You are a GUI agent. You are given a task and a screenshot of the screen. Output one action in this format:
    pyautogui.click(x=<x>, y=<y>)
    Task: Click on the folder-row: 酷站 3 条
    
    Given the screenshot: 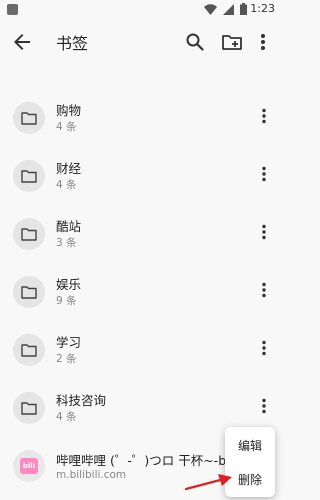 What is the action you would take?
    pyautogui.click(x=140, y=237)
    